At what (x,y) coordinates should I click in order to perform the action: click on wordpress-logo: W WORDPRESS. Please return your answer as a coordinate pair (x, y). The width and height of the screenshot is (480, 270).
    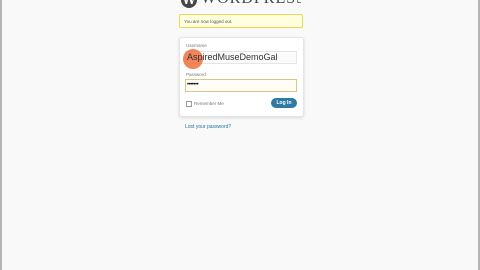
    Looking at the image, I should click on (241, 5).